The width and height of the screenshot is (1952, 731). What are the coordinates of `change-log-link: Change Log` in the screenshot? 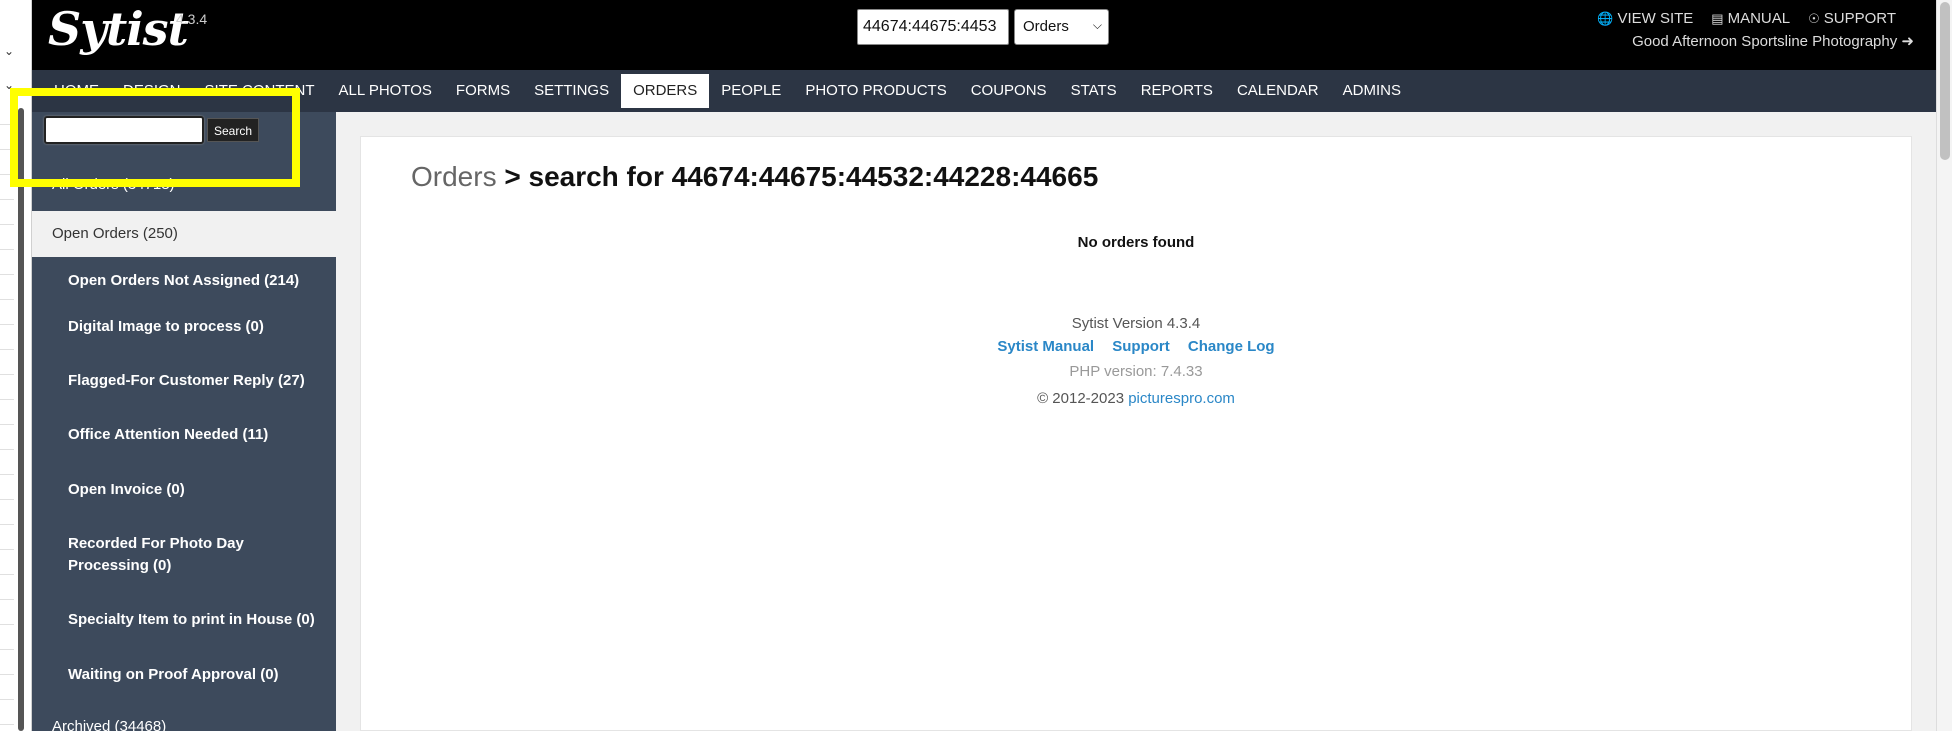 It's located at (1231, 346).